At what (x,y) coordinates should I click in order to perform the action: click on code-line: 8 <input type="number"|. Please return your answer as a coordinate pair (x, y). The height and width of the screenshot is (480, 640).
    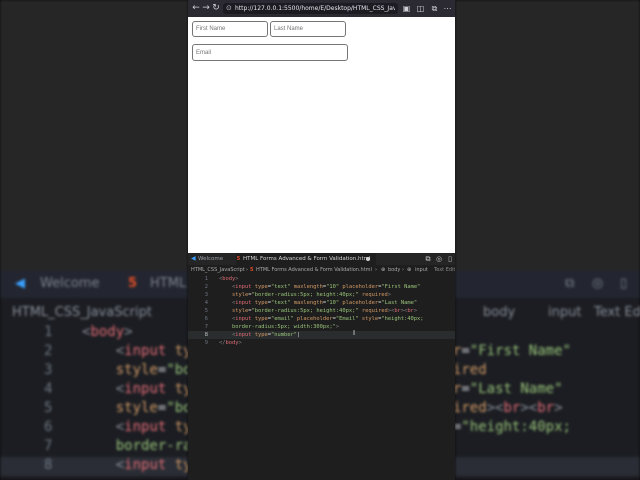
    Looking at the image, I should click on (321, 335).